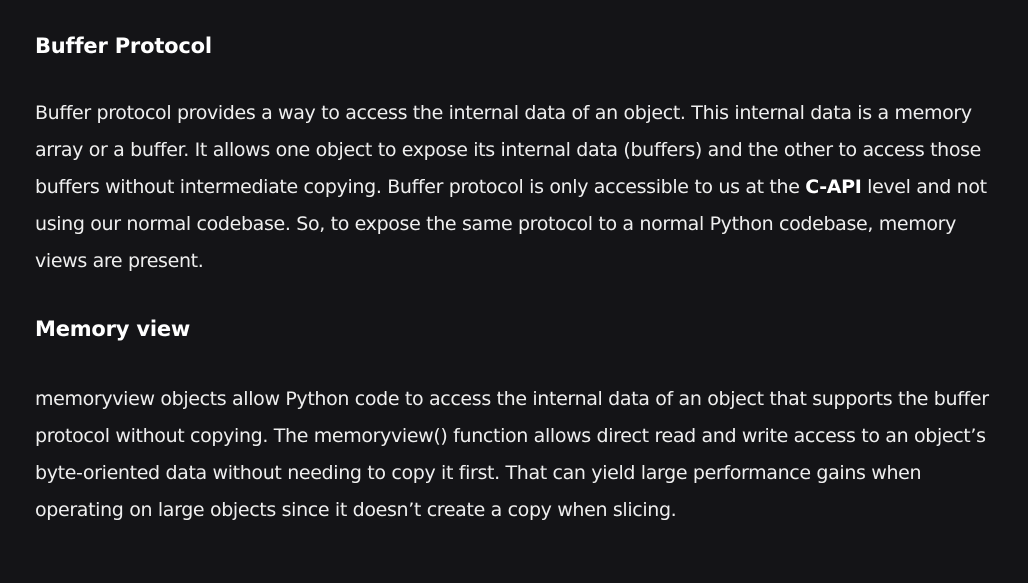  What do you see at coordinates (113, 329) in the screenshot?
I see `section-heading-memory-view: Memory view` at bounding box center [113, 329].